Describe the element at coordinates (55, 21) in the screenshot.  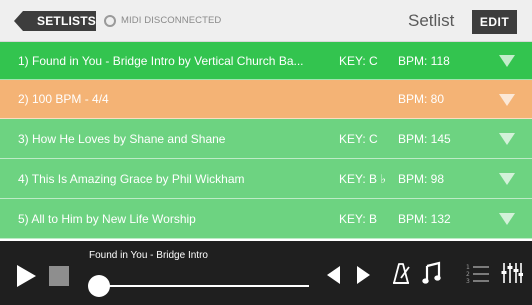
I see `setlists-back-button: SETLISTS` at that location.